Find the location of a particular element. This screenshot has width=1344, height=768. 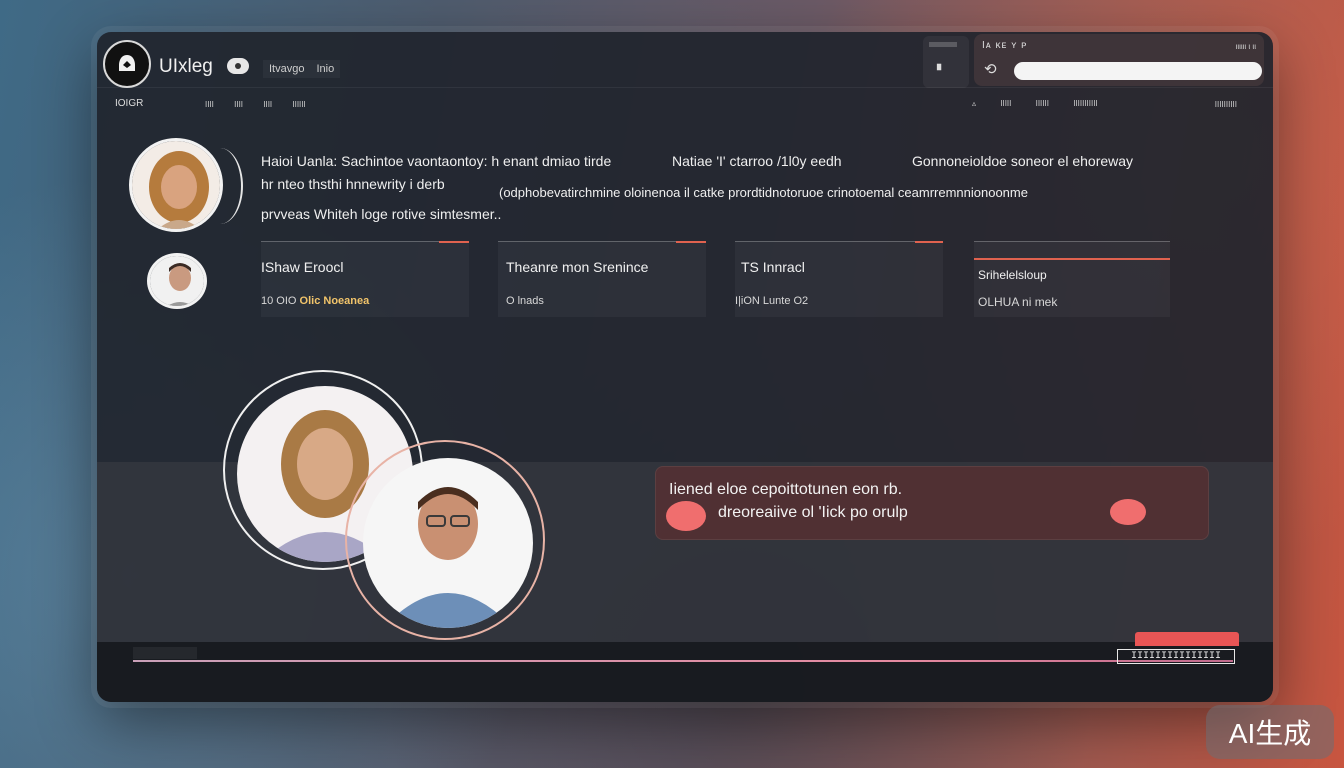

avatar is located at coordinates (177, 281).